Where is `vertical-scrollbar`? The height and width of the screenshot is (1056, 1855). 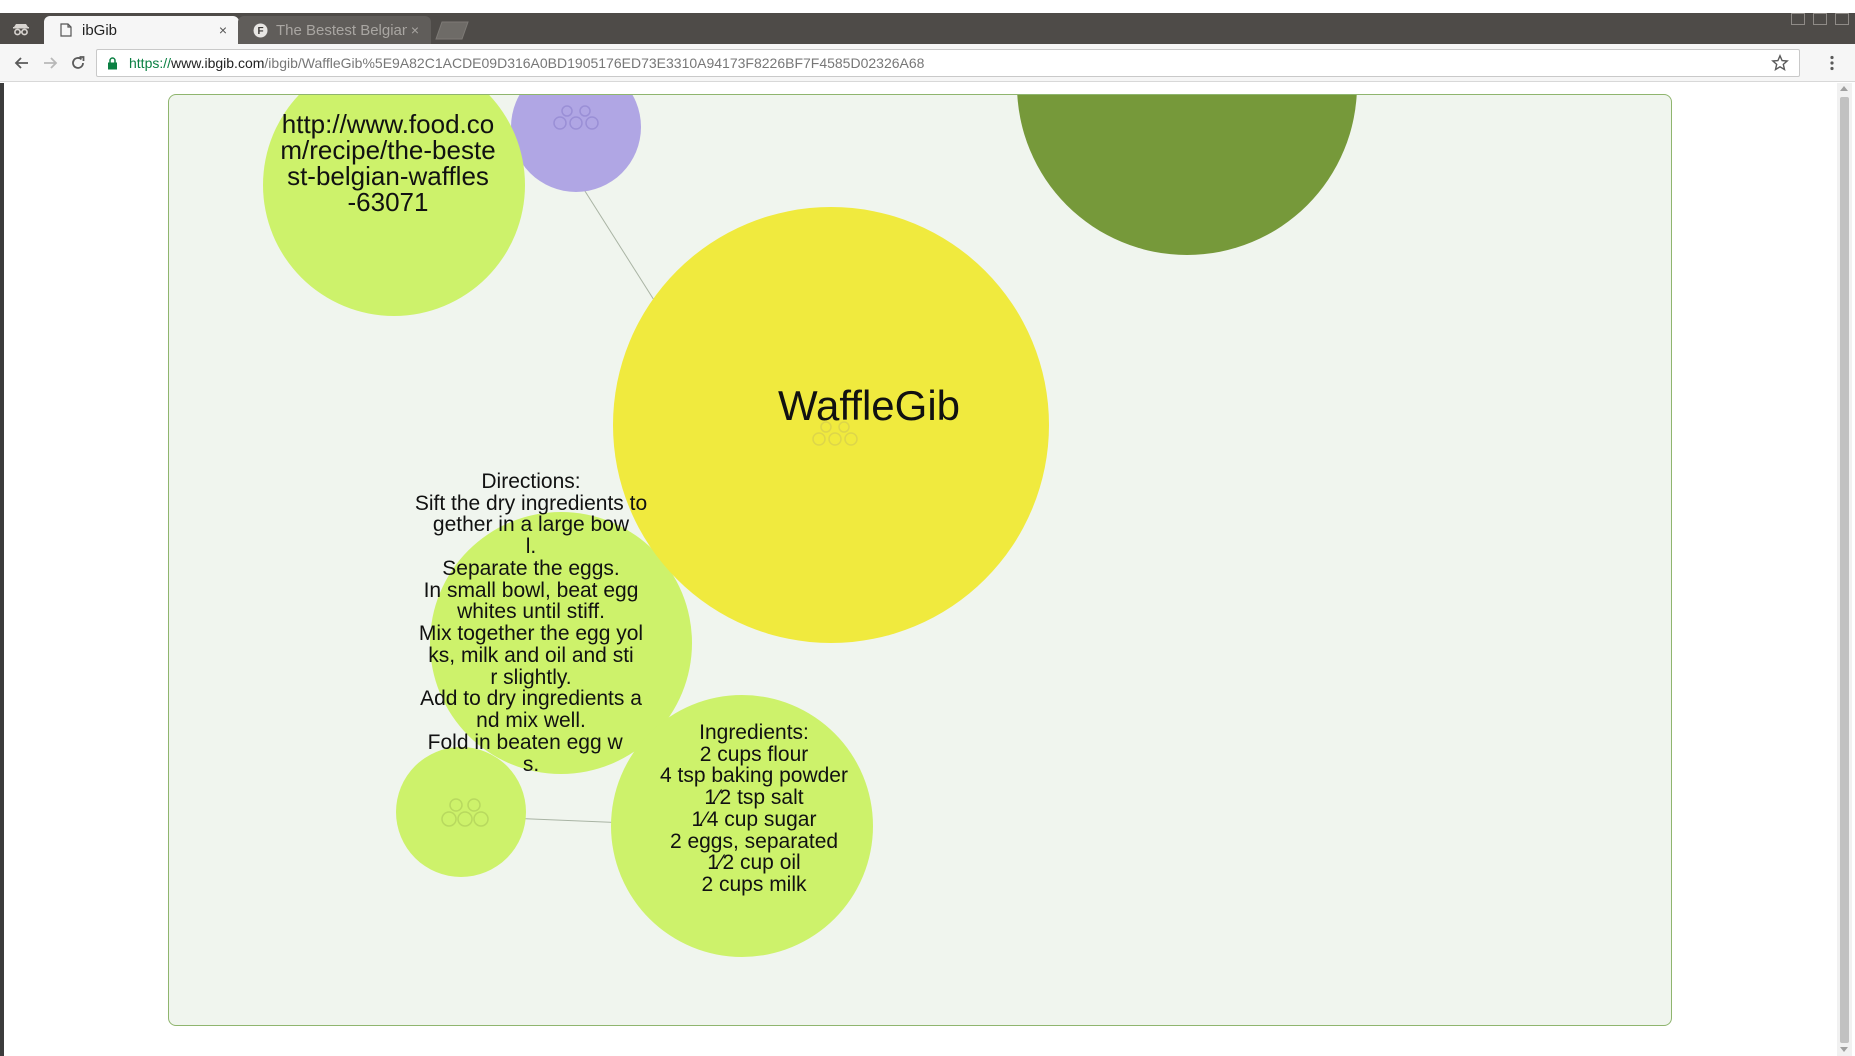
vertical-scrollbar is located at coordinates (1844, 569).